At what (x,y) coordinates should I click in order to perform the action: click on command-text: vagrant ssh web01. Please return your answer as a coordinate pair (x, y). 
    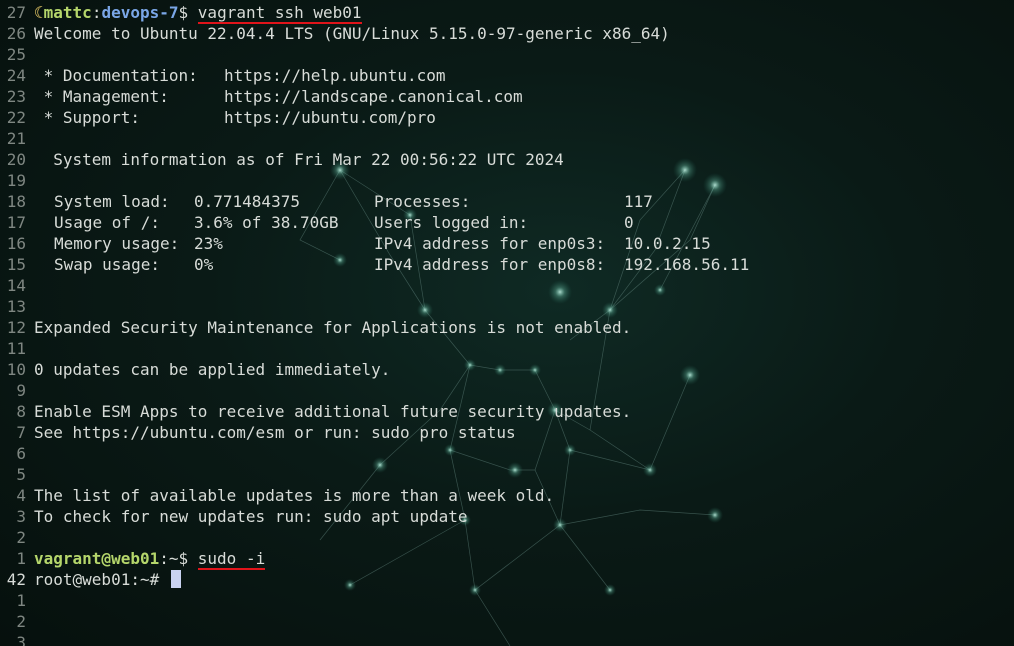
    Looking at the image, I should click on (279, 13).